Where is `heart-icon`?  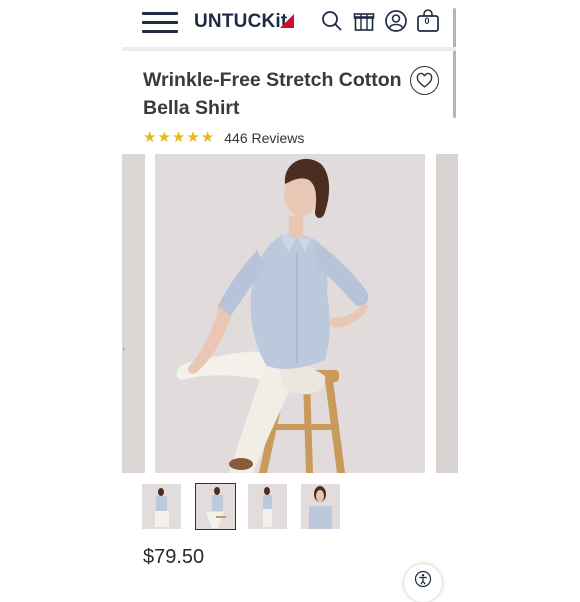 heart-icon is located at coordinates (424, 80).